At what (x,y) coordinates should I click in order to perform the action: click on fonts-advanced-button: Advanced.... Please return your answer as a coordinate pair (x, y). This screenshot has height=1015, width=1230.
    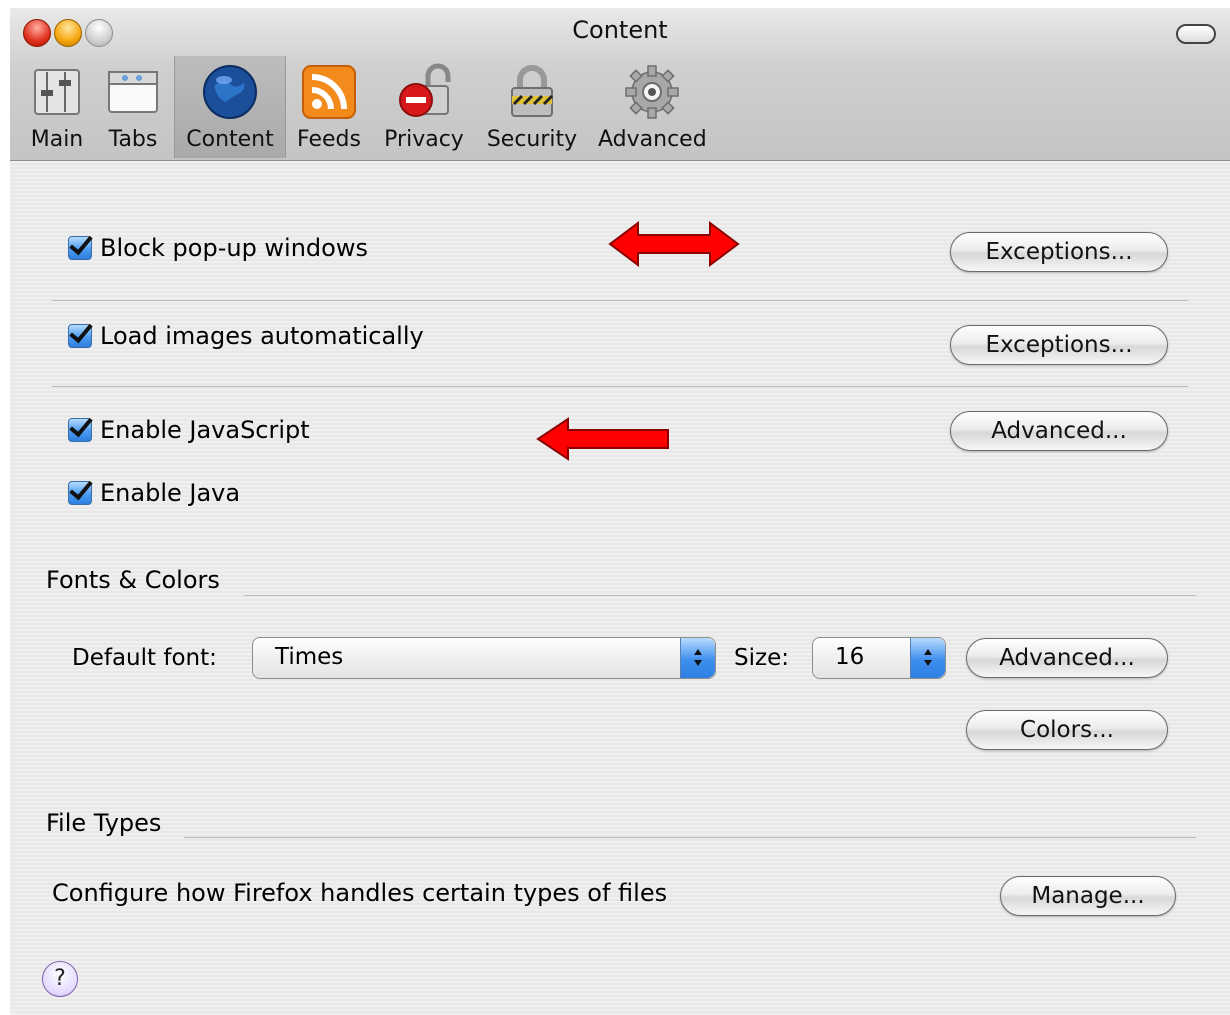
    Looking at the image, I should click on (1067, 658).